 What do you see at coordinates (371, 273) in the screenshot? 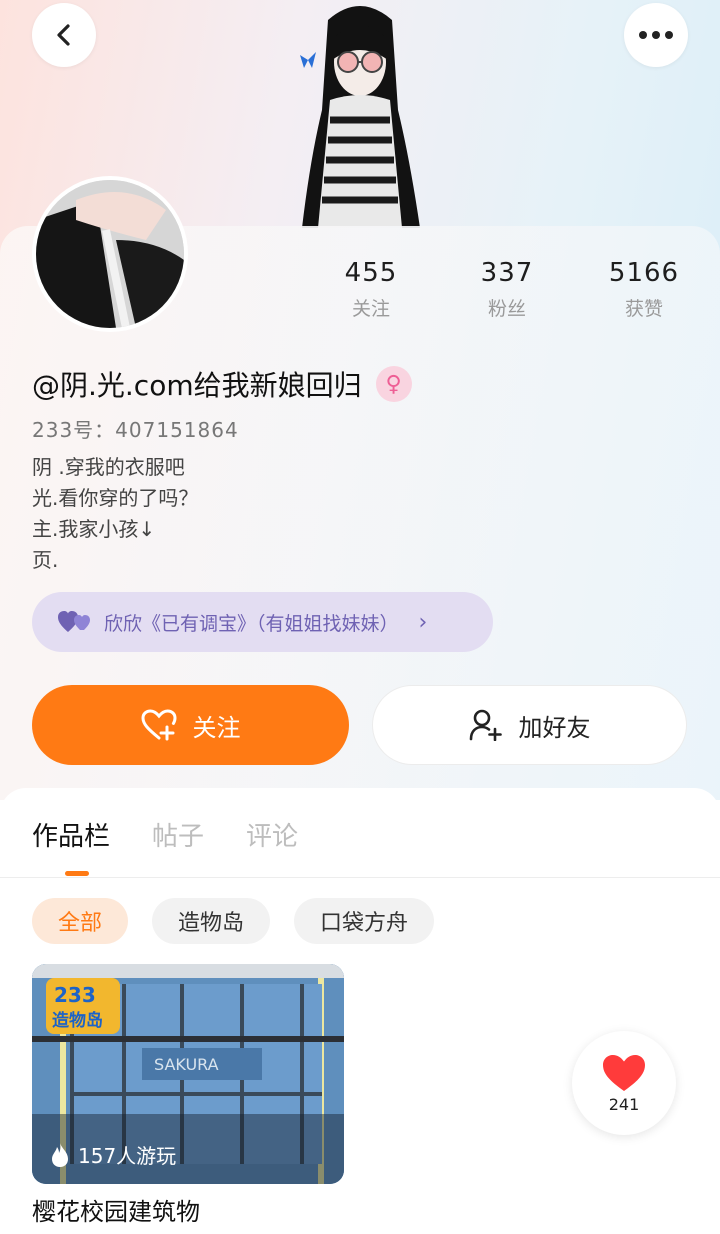
I see `following-count: 455` at bounding box center [371, 273].